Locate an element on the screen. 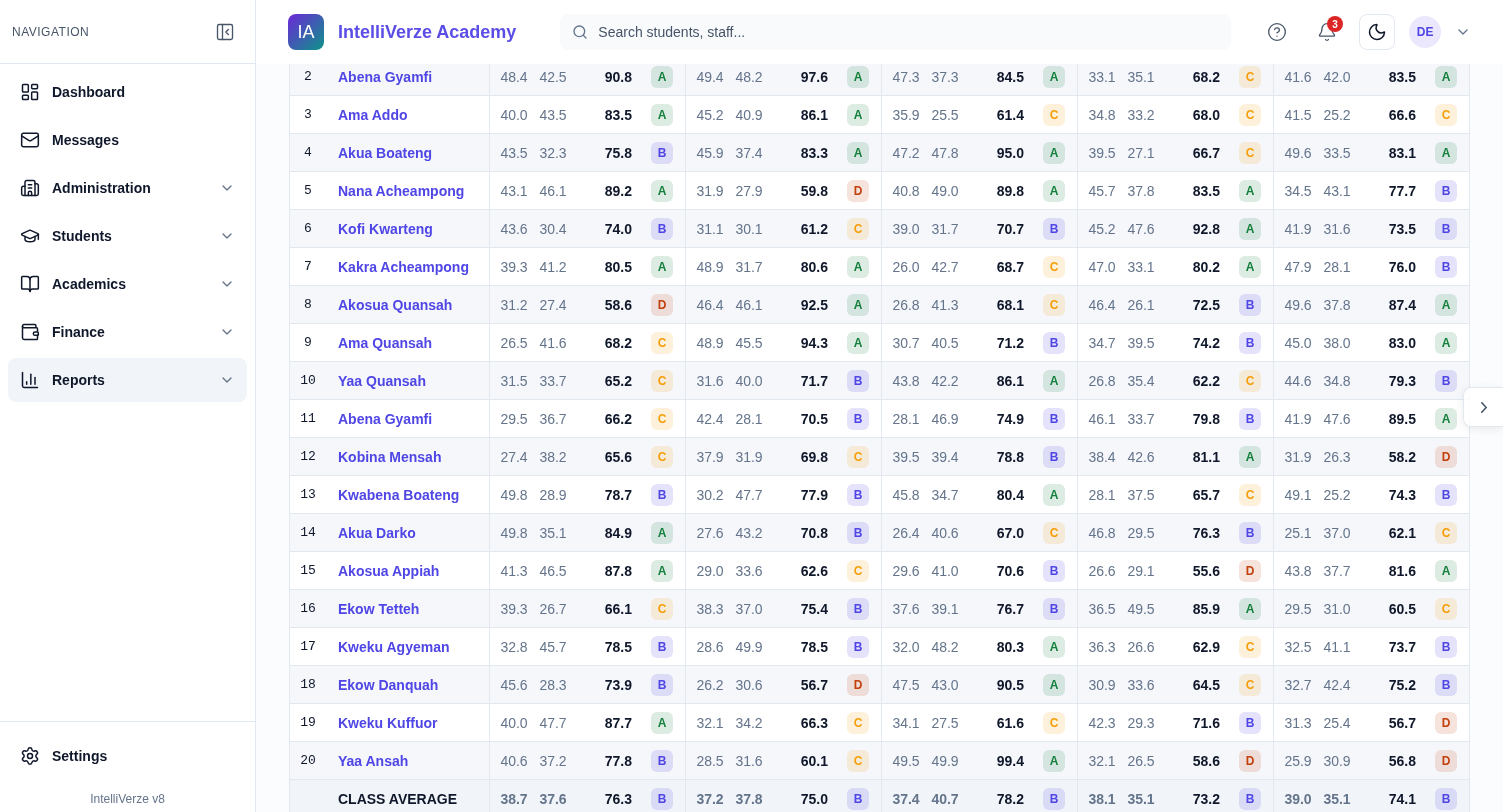 Image resolution: width=1503 pixels, height=812 pixels. score-cell-text: 49.1 is located at coordinates (1298, 495).